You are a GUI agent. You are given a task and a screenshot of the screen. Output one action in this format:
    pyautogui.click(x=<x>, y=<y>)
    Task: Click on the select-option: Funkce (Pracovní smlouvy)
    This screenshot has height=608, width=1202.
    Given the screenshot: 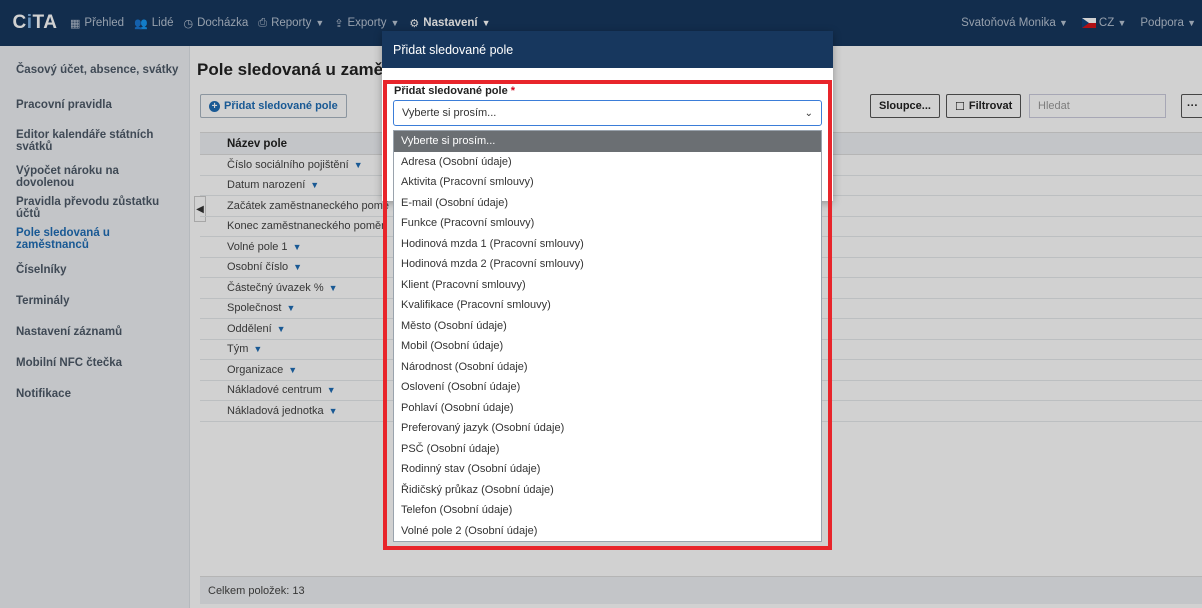 What is the action you would take?
    pyautogui.click(x=607, y=223)
    